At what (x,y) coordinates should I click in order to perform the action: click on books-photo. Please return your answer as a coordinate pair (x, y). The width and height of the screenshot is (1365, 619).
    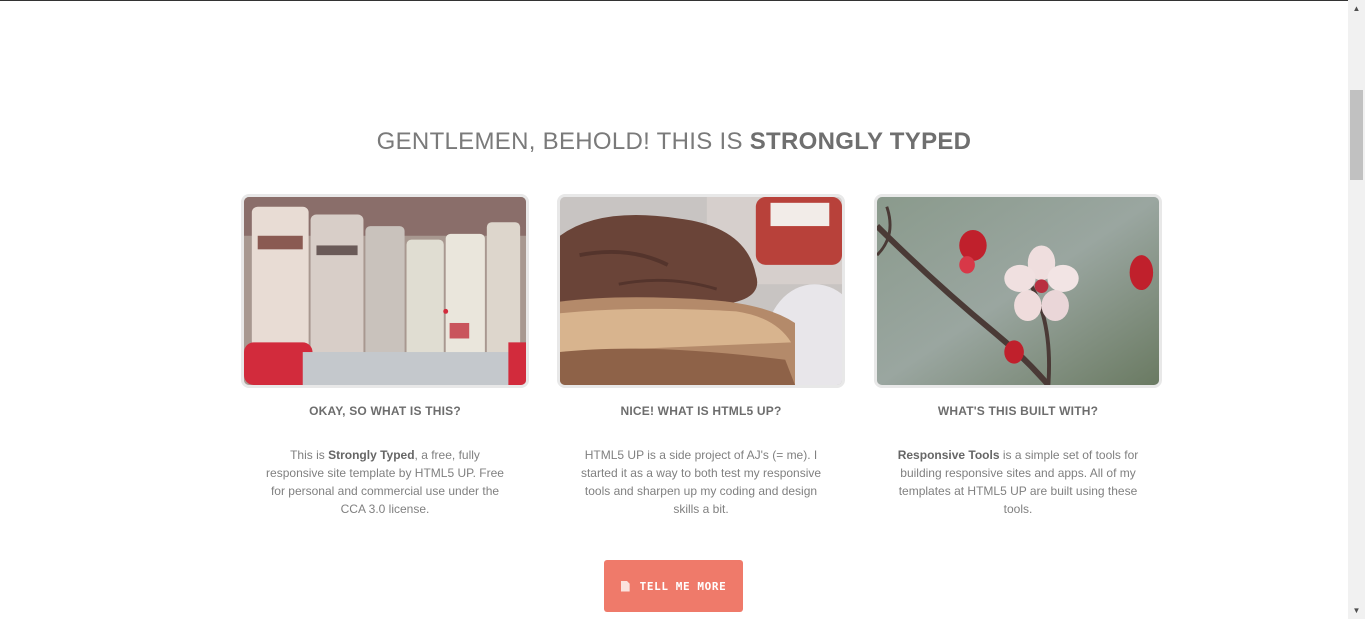
    Looking at the image, I should click on (385, 291).